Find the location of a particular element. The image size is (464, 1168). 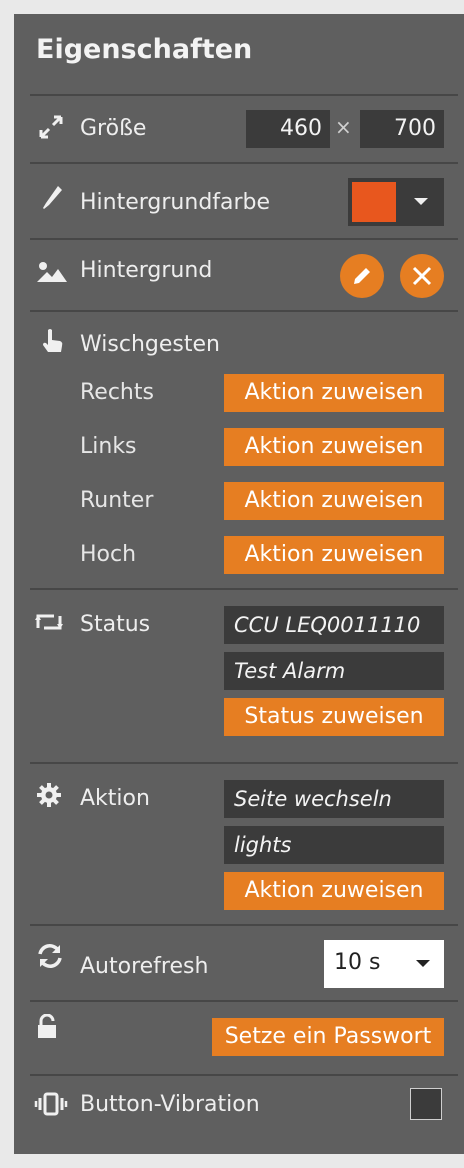

autorefresh-label: Autorefresh is located at coordinates (144, 966).